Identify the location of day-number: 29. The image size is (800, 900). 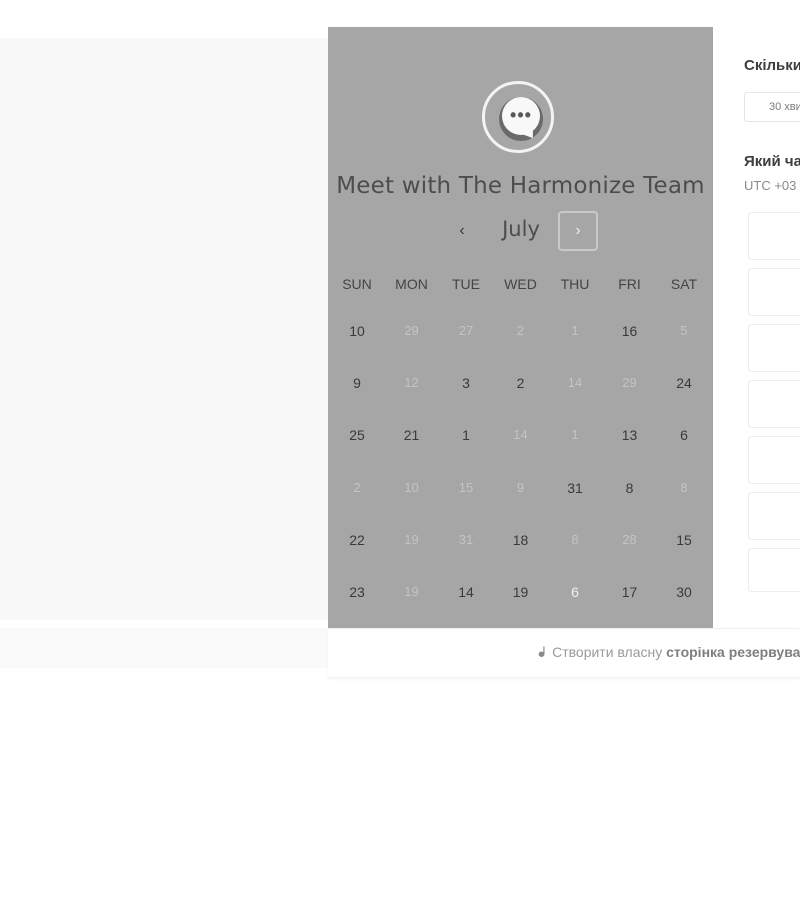
(629, 383).